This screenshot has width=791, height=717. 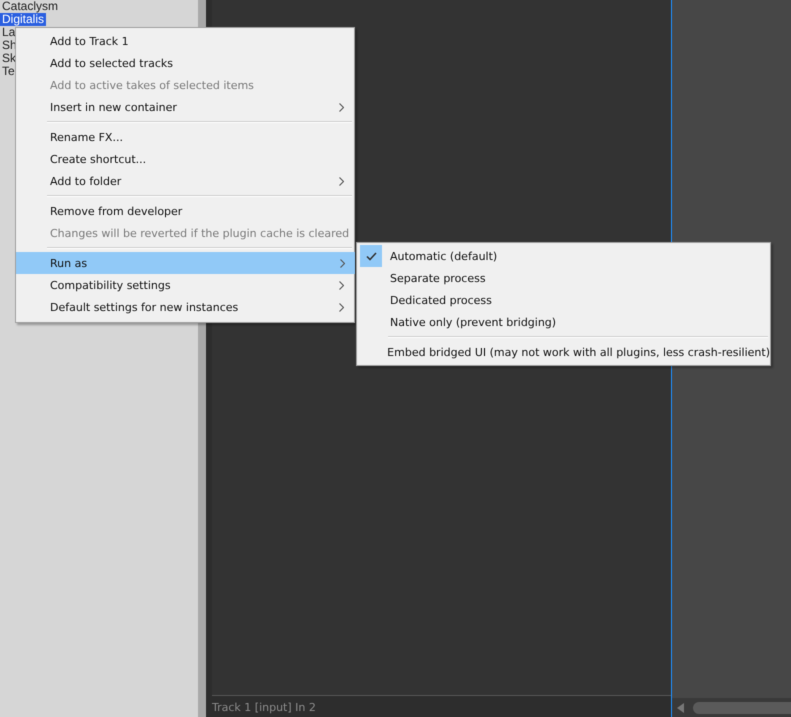 I want to click on menu-item: Default settings for new instances, so click(x=185, y=307).